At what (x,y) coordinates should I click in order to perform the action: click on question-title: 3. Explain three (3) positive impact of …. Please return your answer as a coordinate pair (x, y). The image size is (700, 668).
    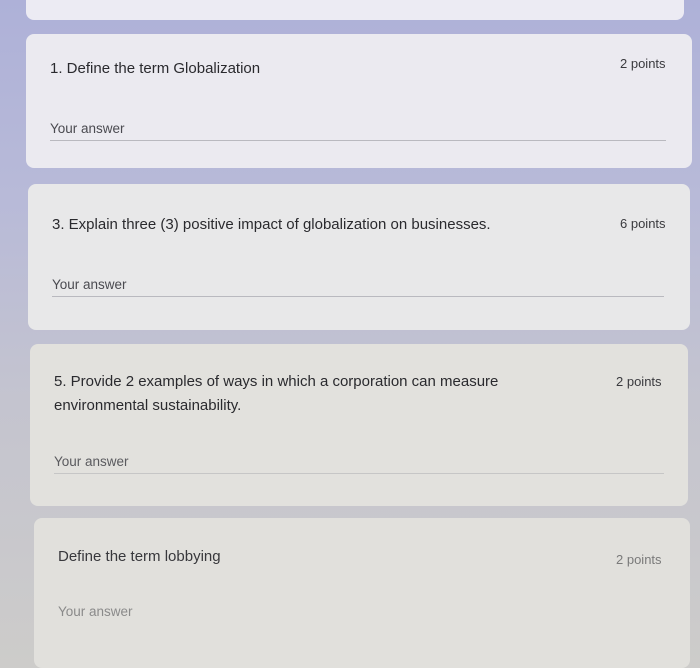
    Looking at the image, I should click on (271, 224).